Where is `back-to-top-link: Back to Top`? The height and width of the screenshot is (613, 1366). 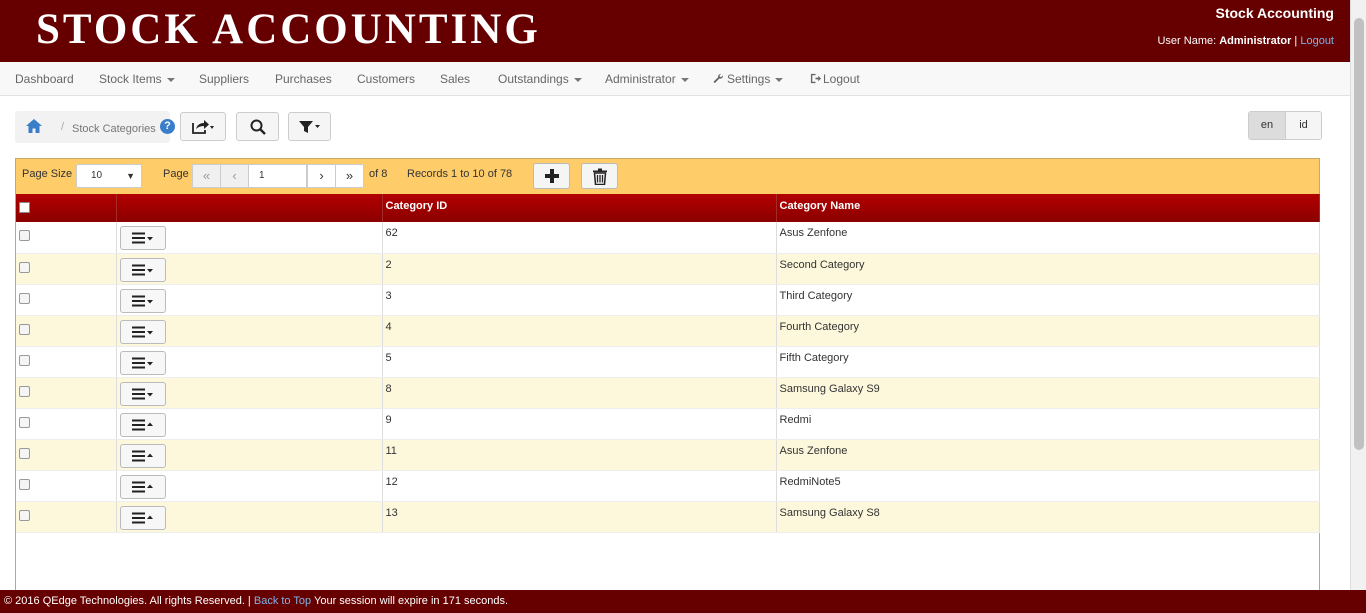
back-to-top-link: Back to Top is located at coordinates (282, 601).